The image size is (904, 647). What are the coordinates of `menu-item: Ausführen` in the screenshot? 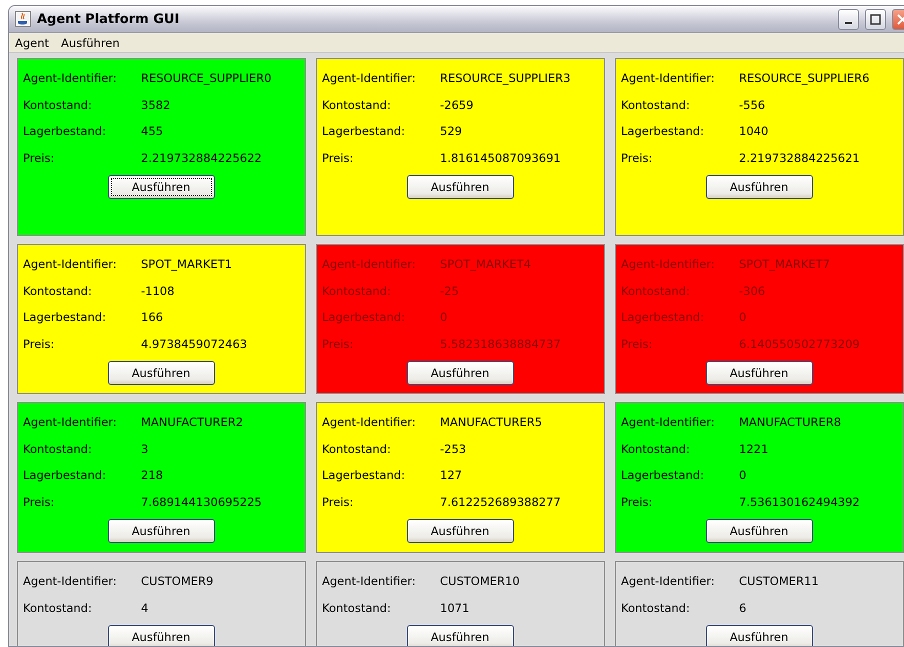 It's located at (90, 42).